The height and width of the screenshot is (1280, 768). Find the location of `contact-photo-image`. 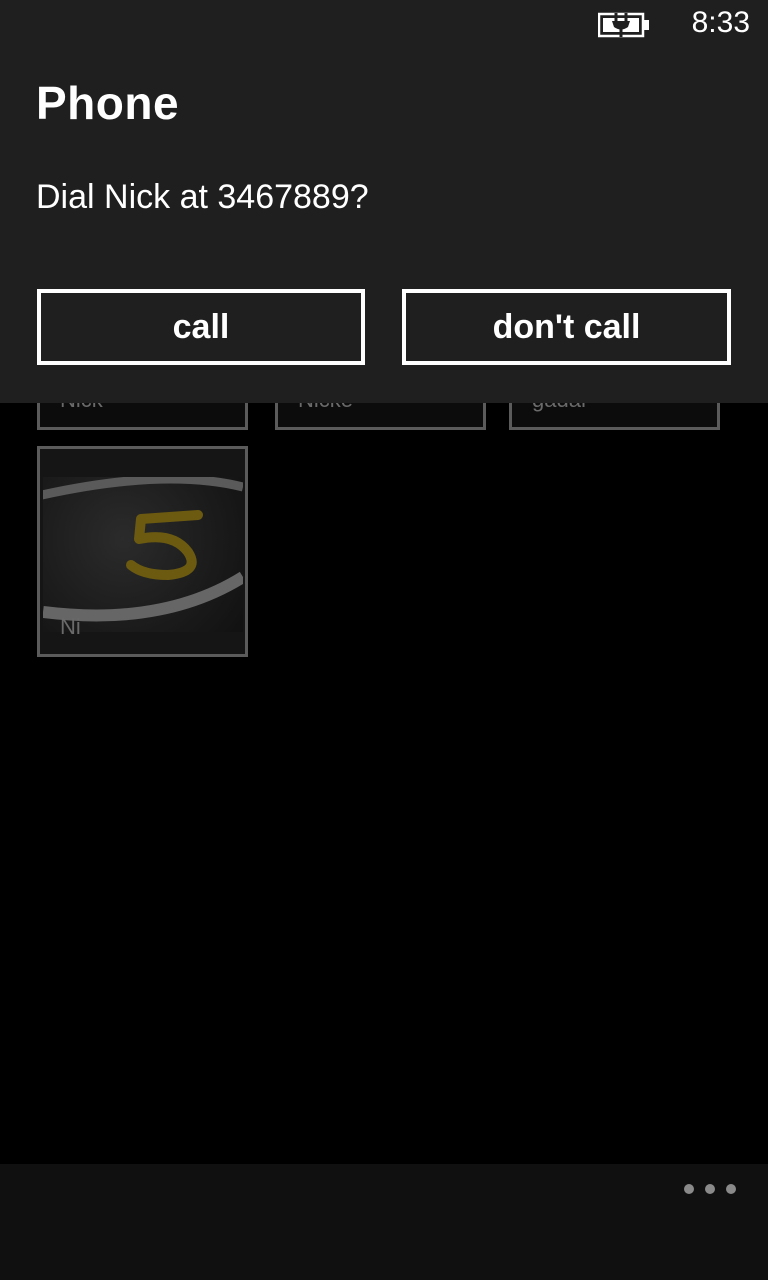

contact-photo-image is located at coordinates (143, 549).